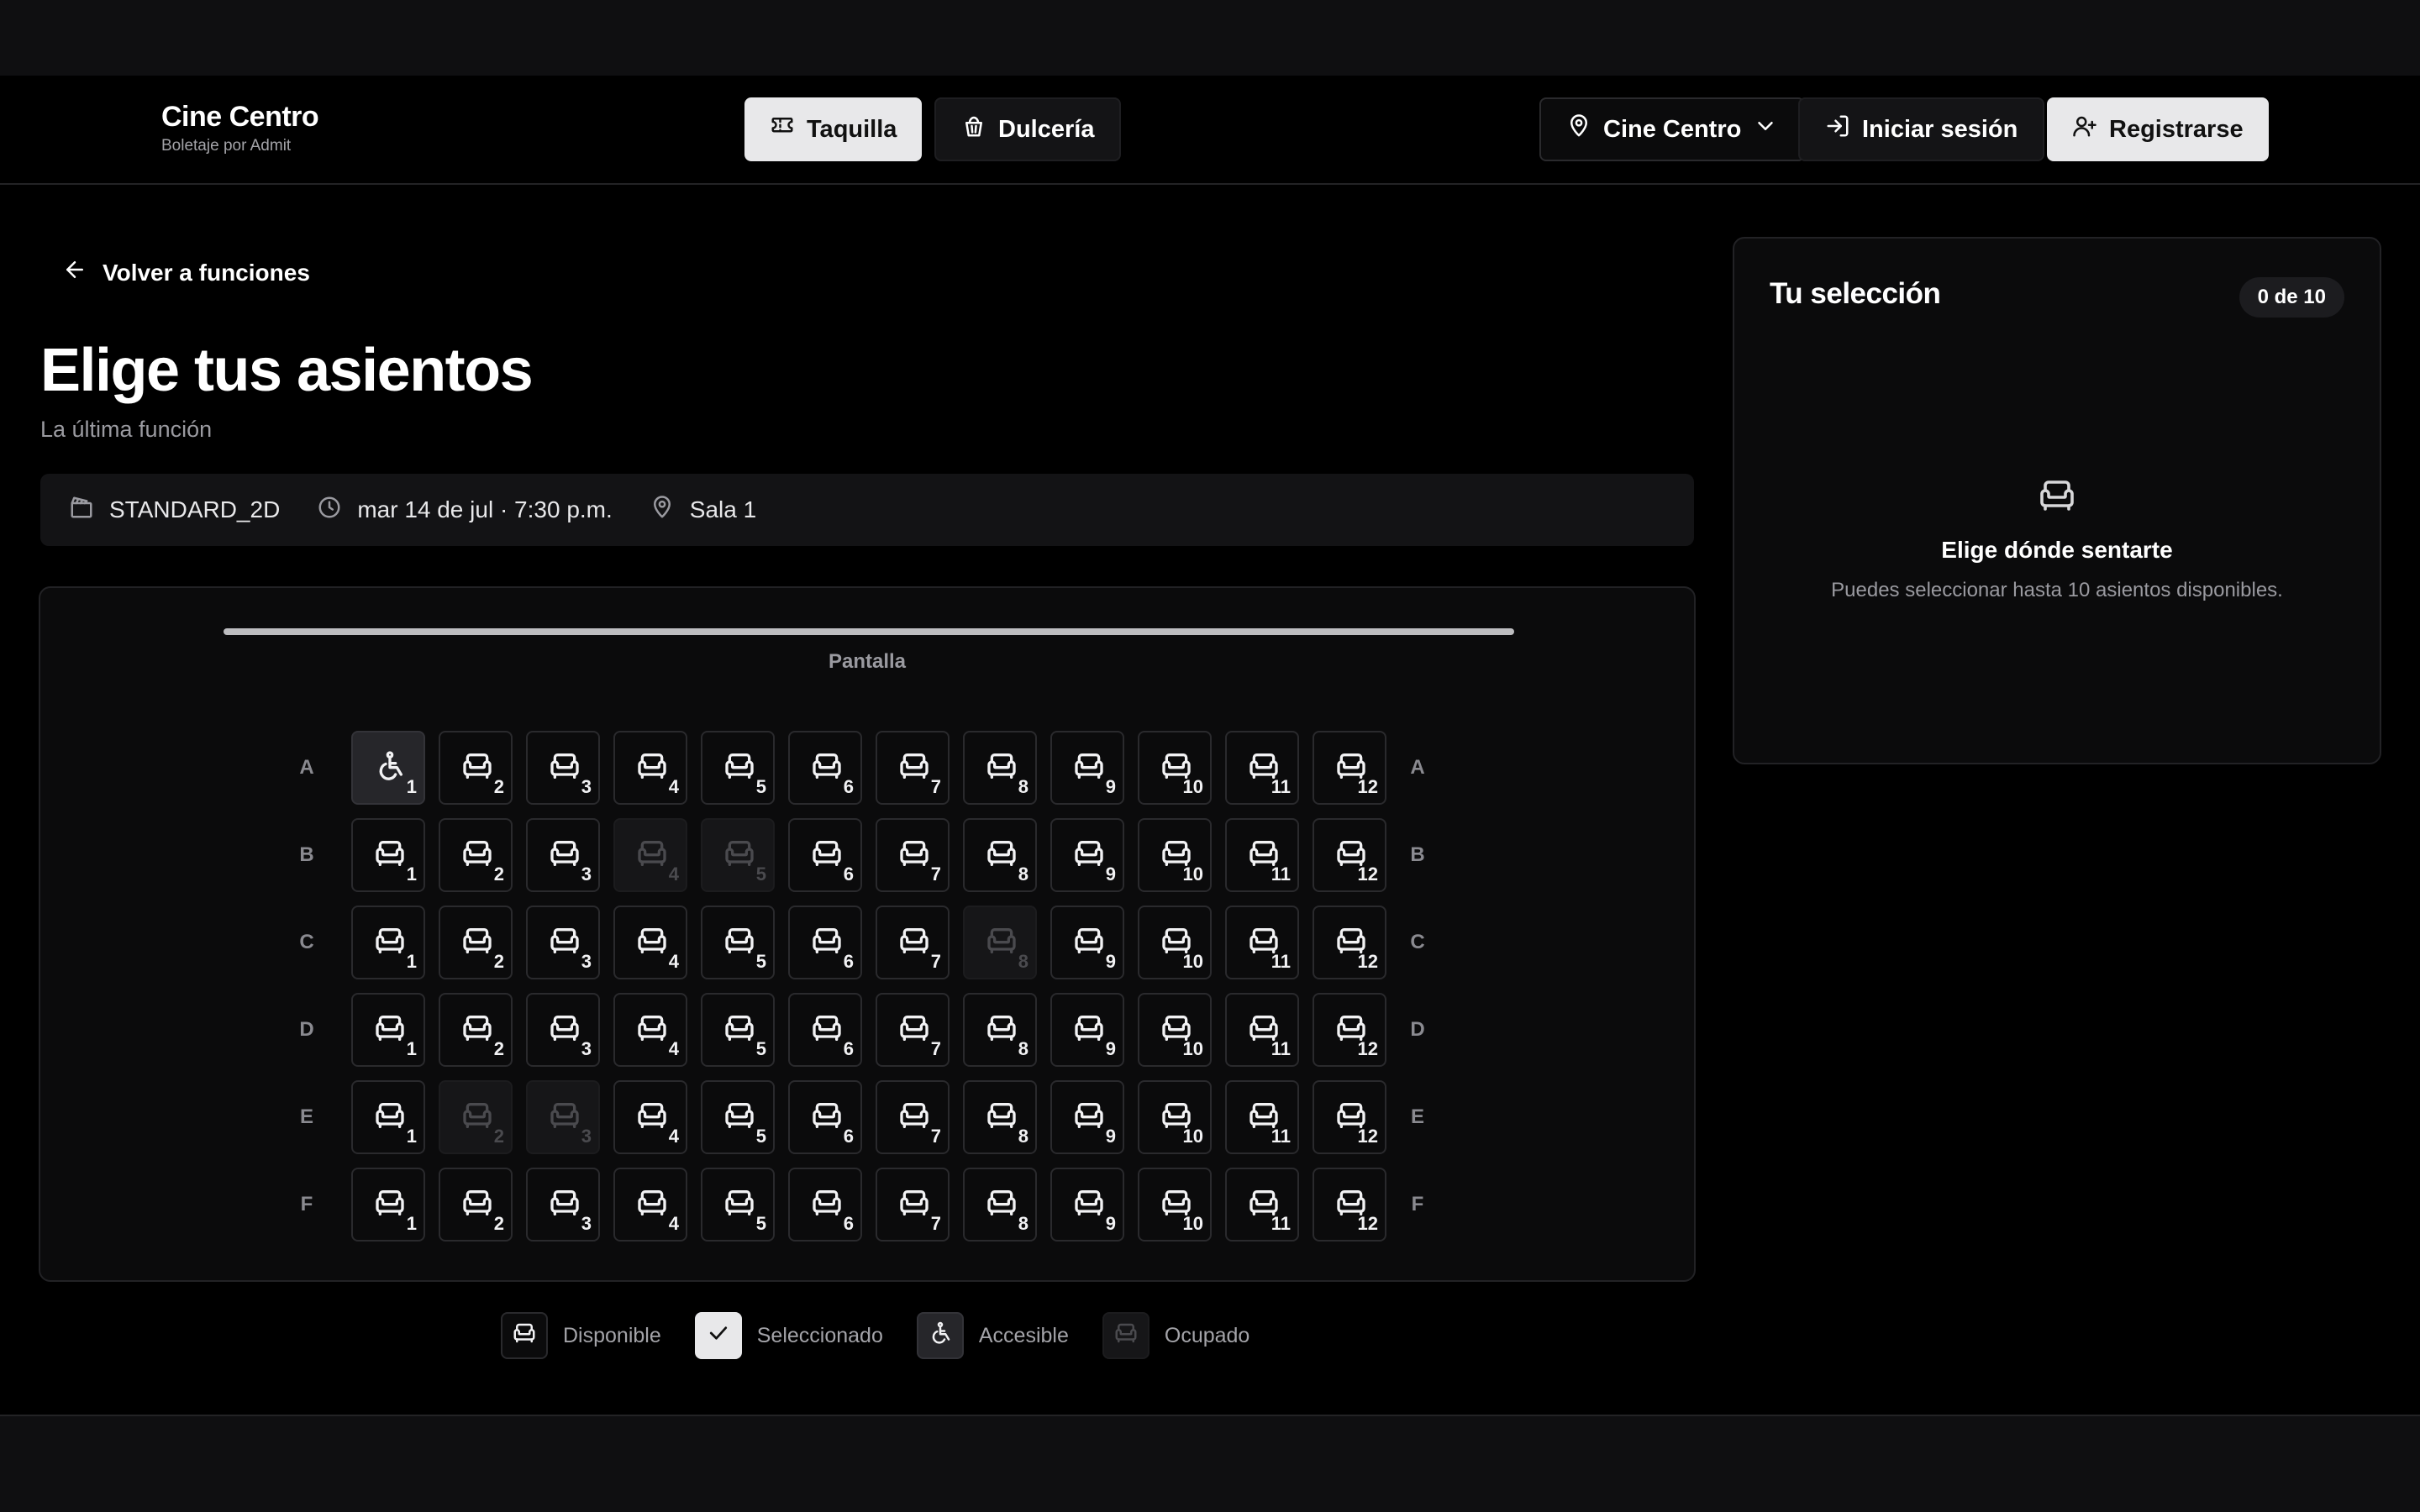  Describe the element at coordinates (1175, 1205) in the screenshot. I see `seat-f10: 10` at that location.